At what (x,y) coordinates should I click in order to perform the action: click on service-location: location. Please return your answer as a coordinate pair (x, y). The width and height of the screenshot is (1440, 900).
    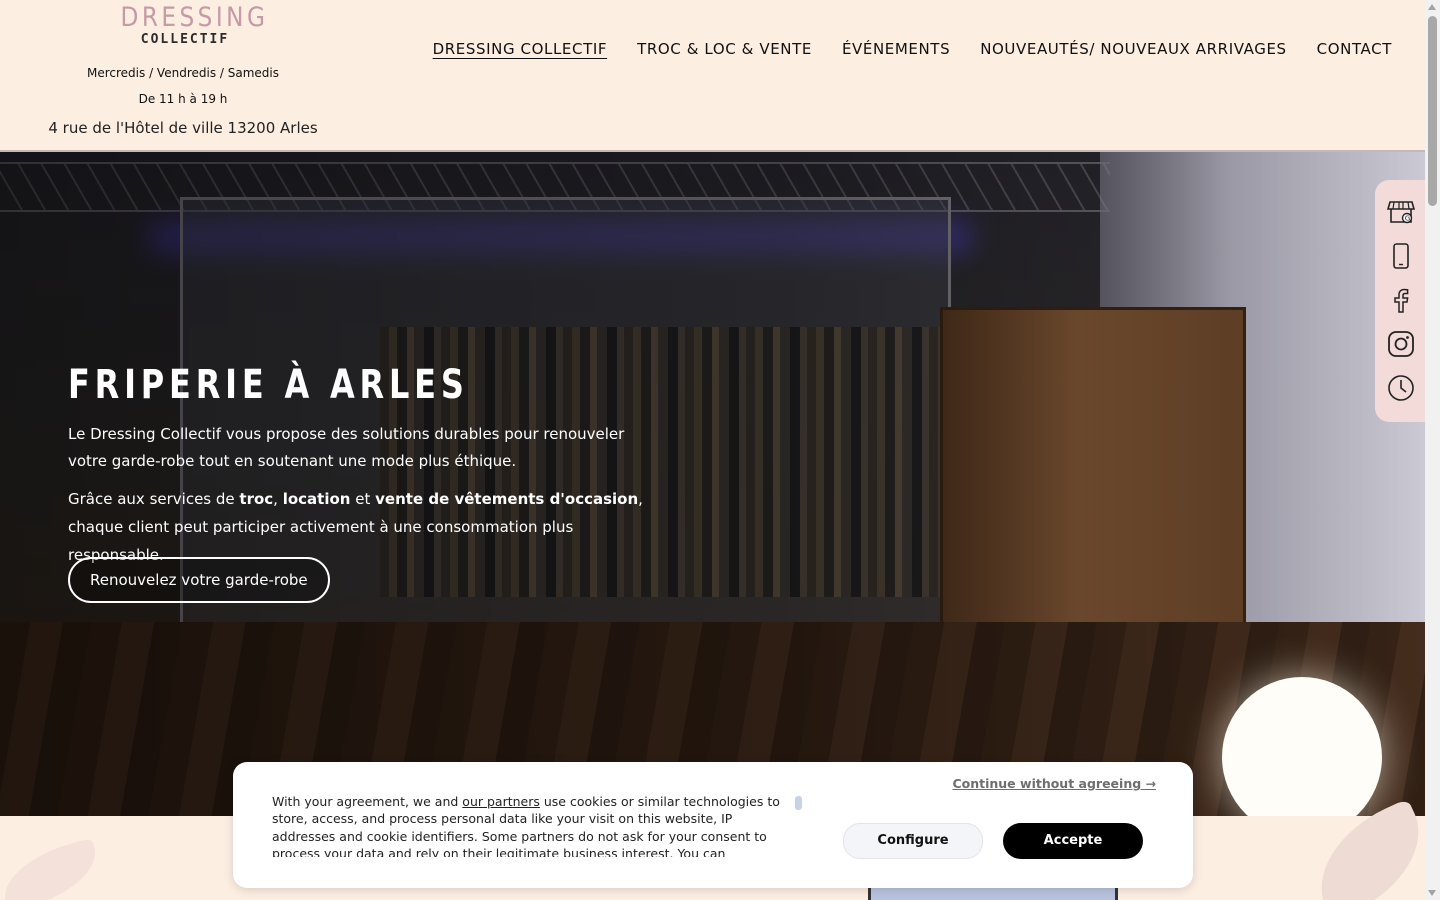
    Looking at the image, I should click on (316, 499).